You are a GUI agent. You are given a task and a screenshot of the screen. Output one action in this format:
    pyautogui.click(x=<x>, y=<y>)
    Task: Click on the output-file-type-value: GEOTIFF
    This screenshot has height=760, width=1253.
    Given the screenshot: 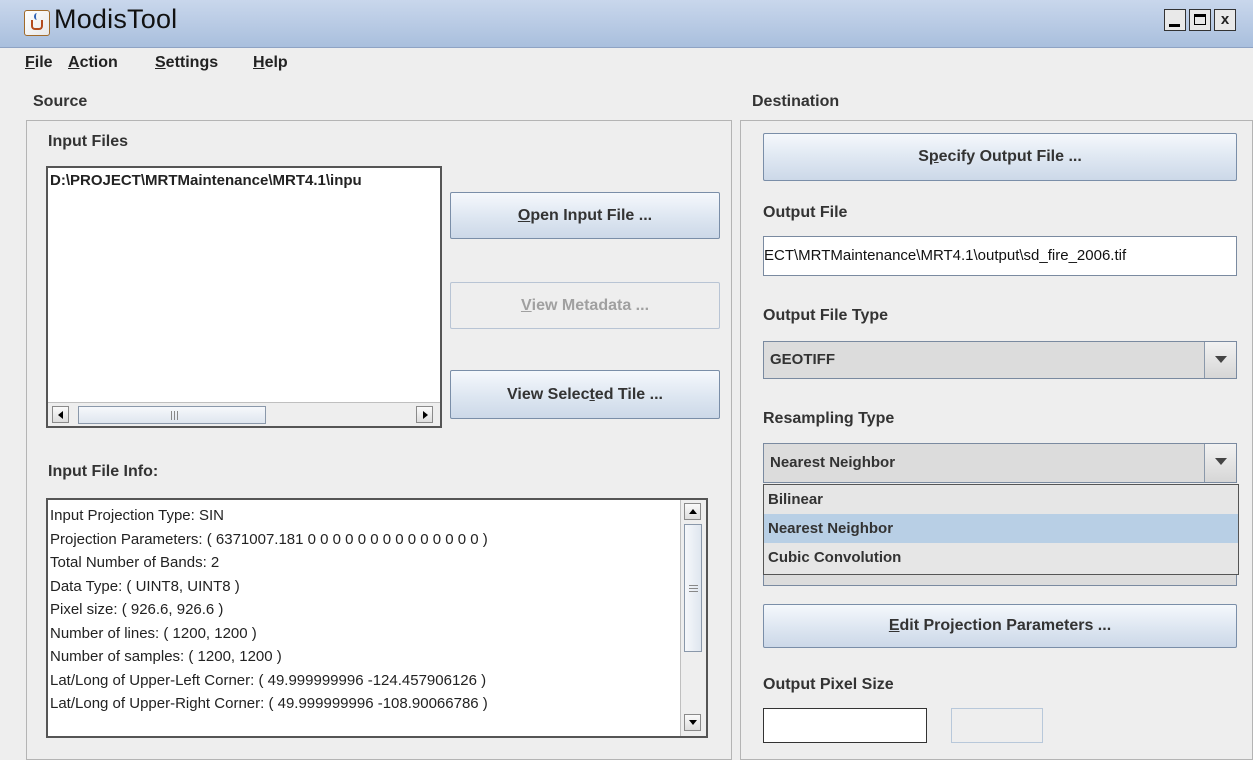 What is the action you would take?
    pyautogui.click(x=802, y=359)
    